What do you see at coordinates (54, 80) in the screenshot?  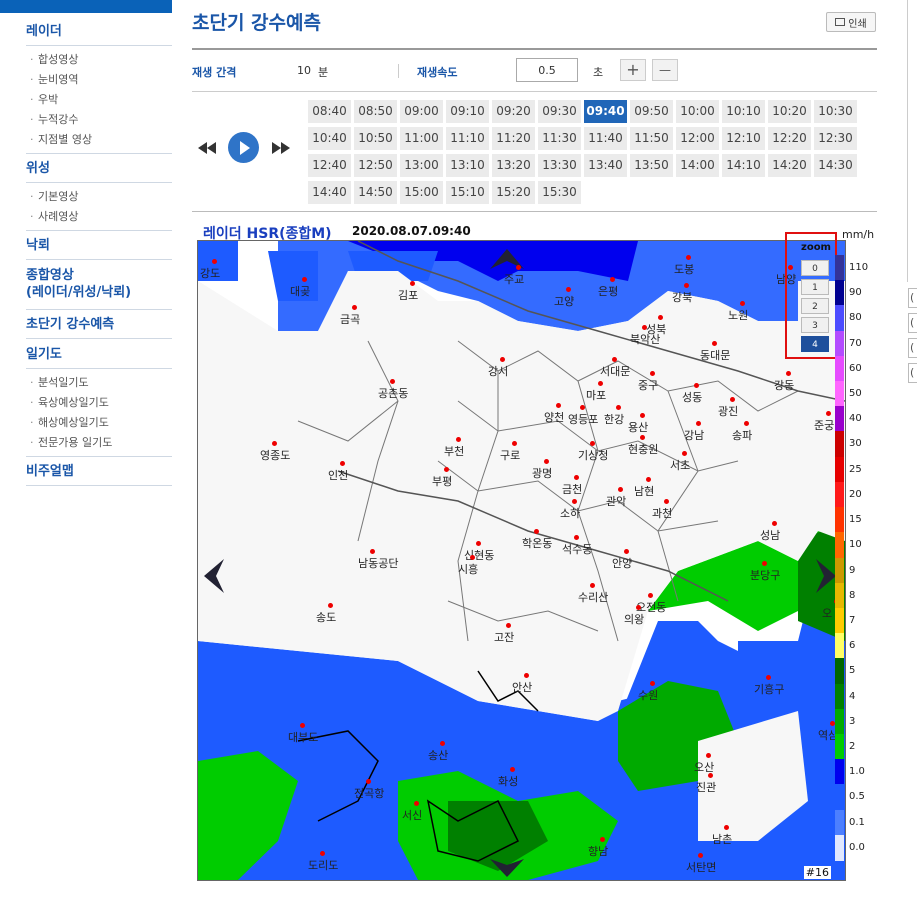 I see `sidebar-subitem: 눈비영역` at bounding box center [54, 80].